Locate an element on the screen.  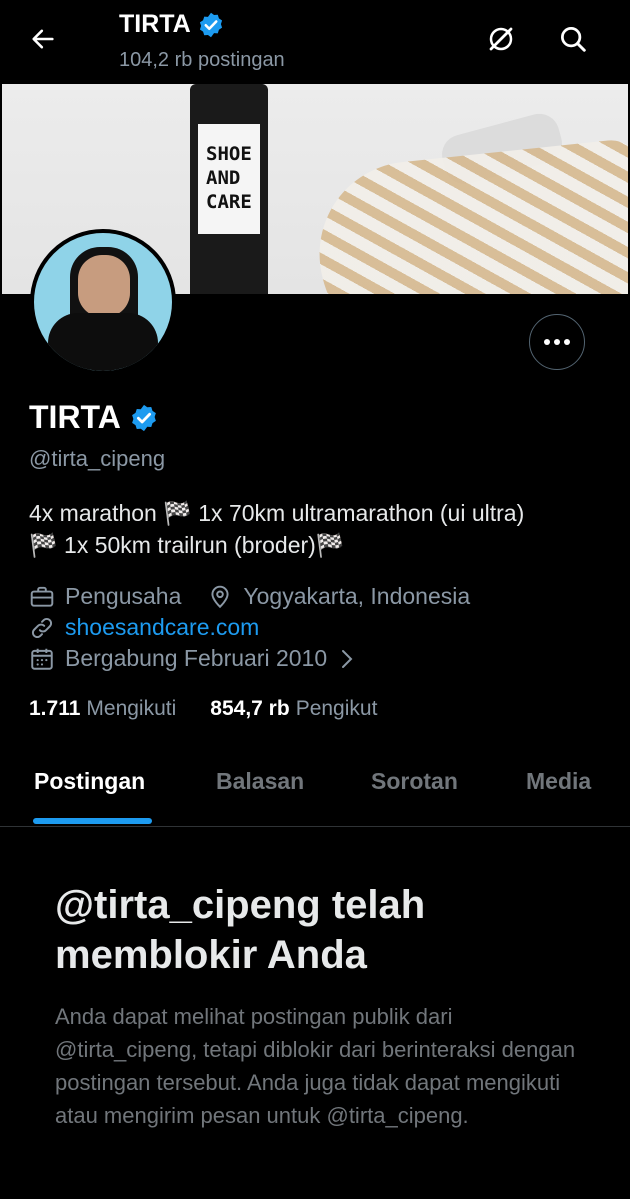
top-bar: TIRTA 104,2 rb postingan is located at coordinates (315, 42).